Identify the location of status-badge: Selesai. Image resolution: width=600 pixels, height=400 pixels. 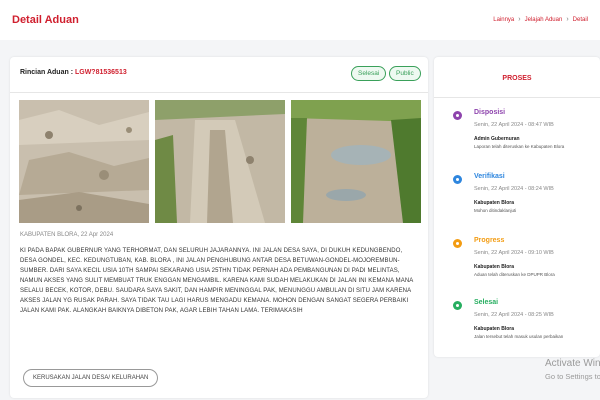
(369, 73).